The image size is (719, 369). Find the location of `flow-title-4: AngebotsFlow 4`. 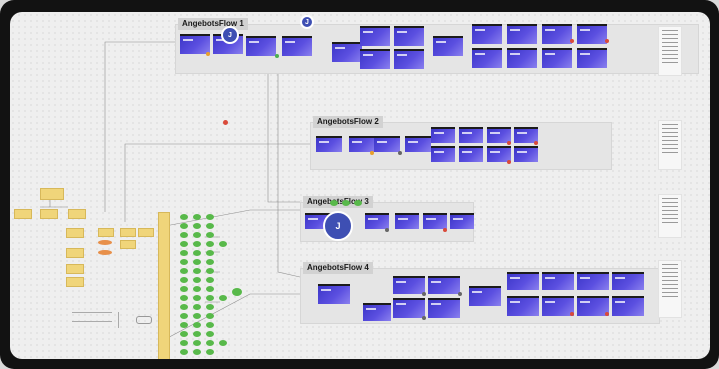

flow-title-4: AngebotsFlow 4 is located at coordinates (338, 268).